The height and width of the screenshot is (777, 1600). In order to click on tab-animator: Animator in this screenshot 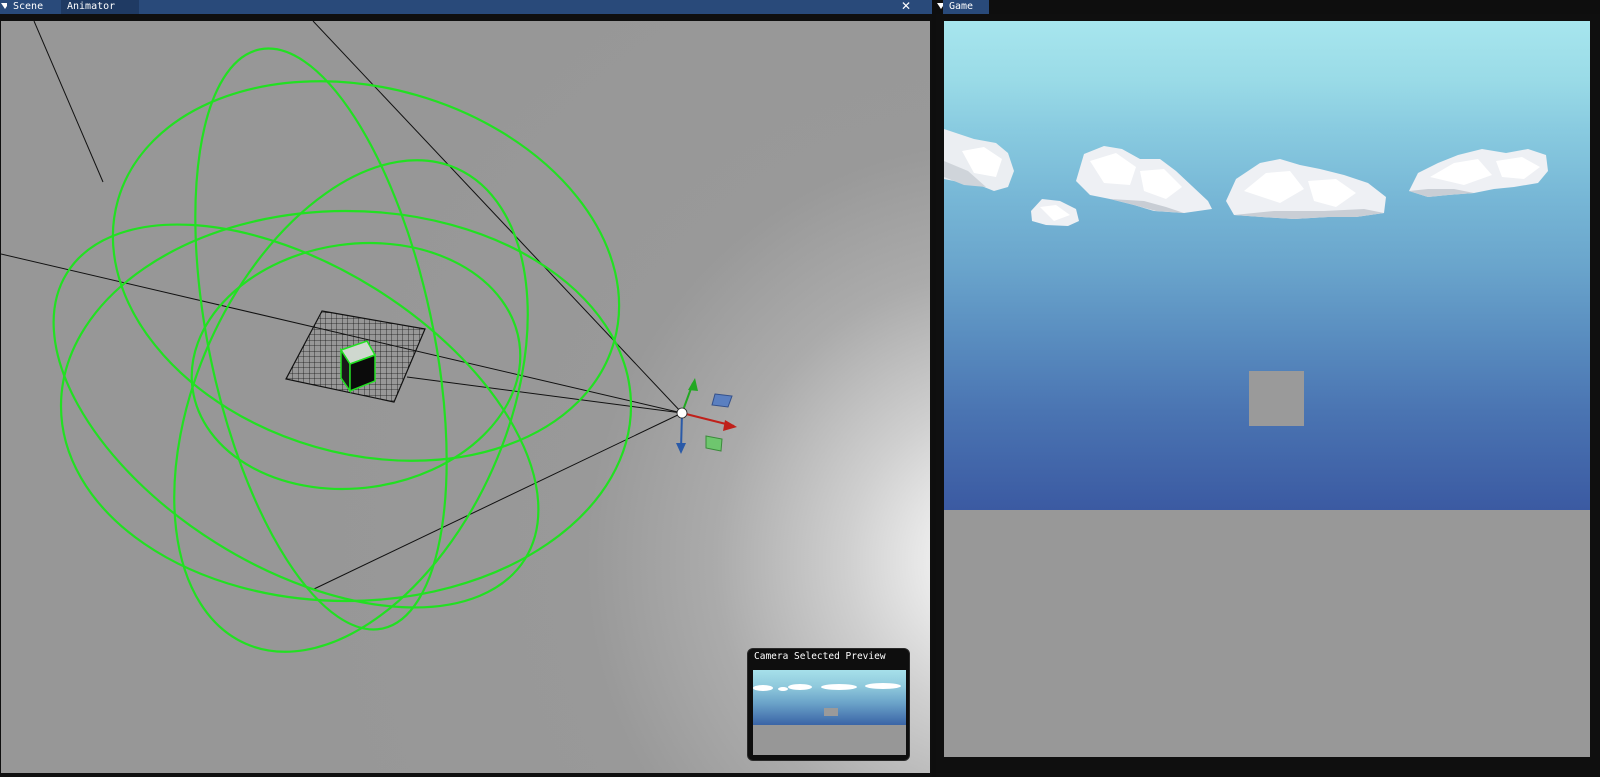, I will do `click(100, 7)`.